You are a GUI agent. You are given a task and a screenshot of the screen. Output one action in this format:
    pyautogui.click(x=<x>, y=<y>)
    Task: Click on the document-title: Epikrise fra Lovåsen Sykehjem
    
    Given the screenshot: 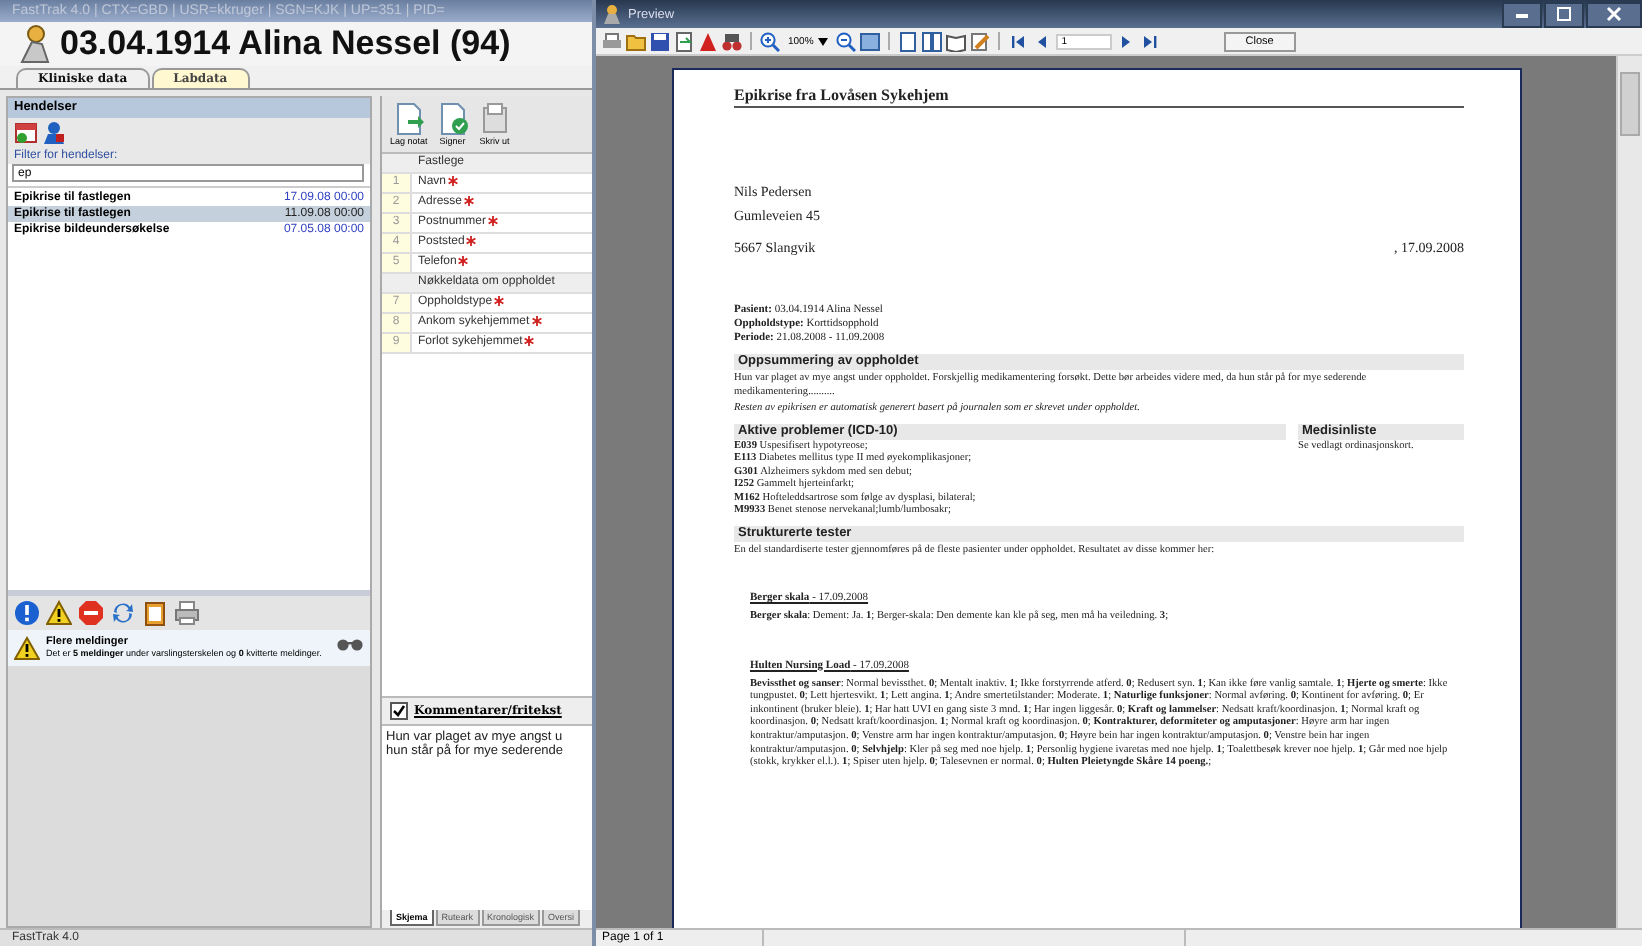 What is the action you would take?
    pyautogui.click(x=1099, y=97)
    